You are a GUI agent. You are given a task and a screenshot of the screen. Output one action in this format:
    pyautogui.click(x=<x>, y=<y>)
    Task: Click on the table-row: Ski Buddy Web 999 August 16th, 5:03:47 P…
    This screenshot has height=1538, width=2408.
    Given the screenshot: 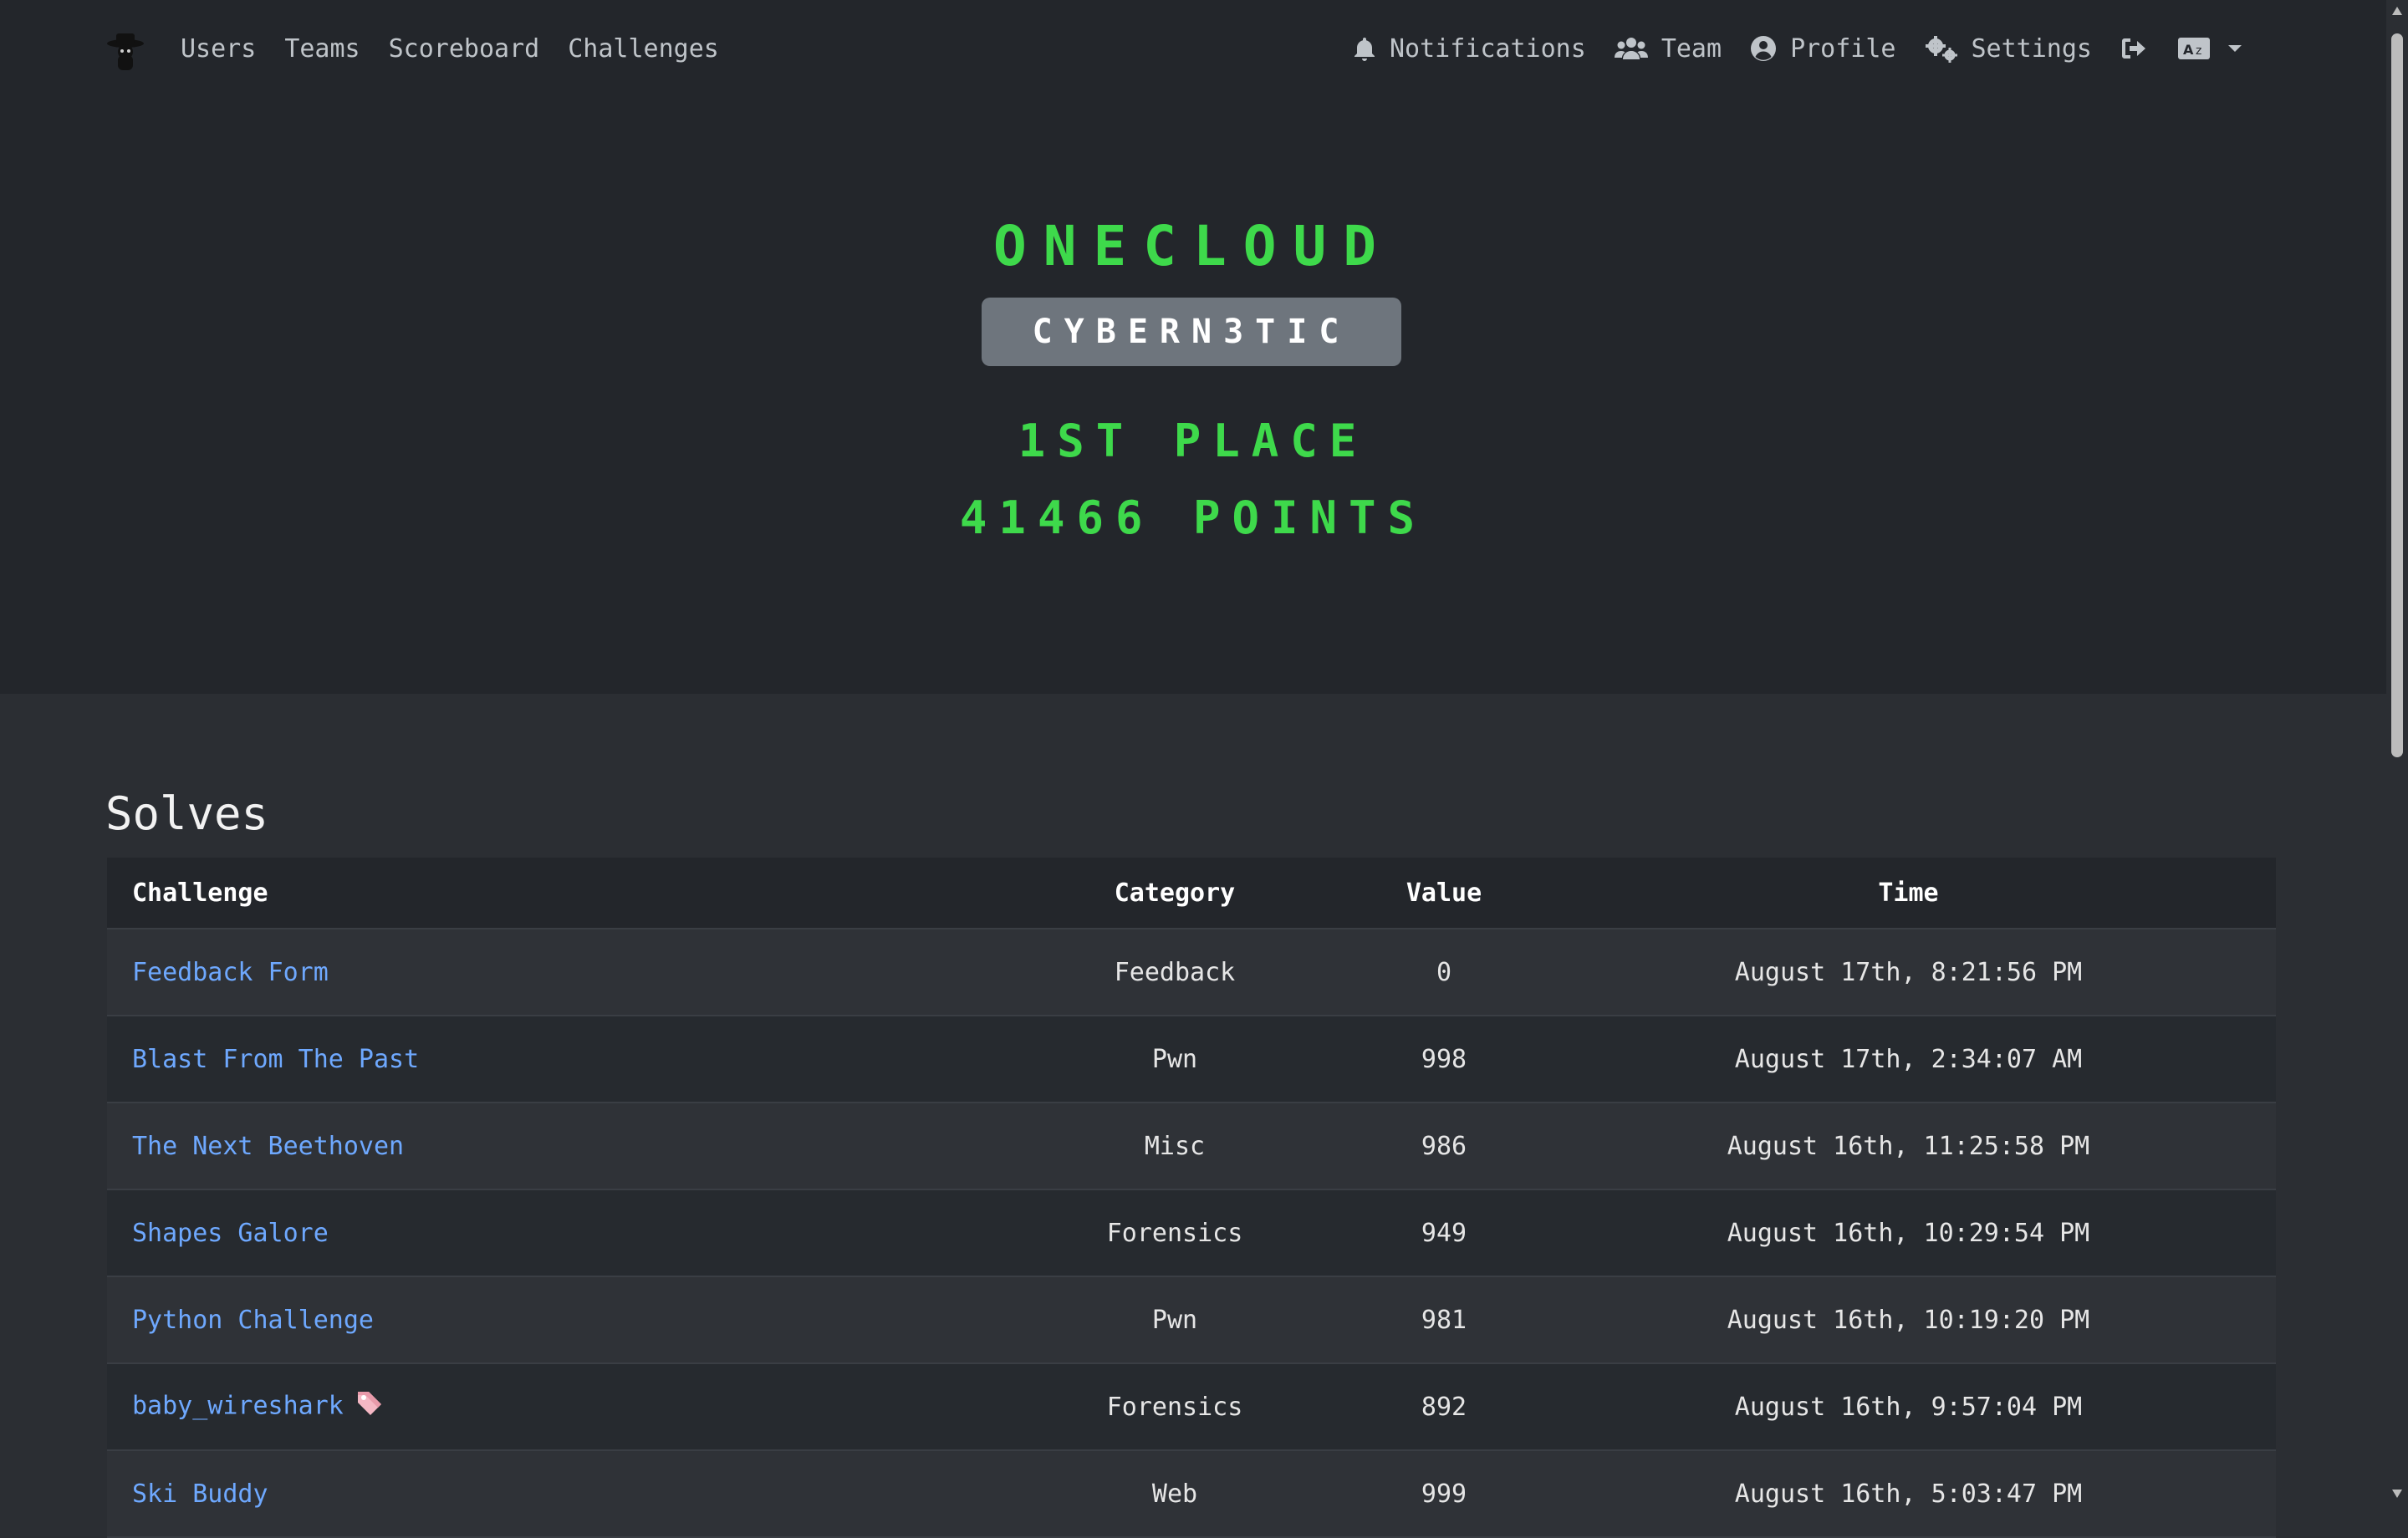 What is the action you would take?
    pyautogui.click(x=1191, y=1494)
    